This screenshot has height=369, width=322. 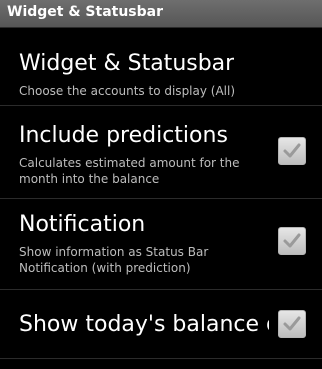 I want to click on pref-title: Notification, so click(x=82, y=224).